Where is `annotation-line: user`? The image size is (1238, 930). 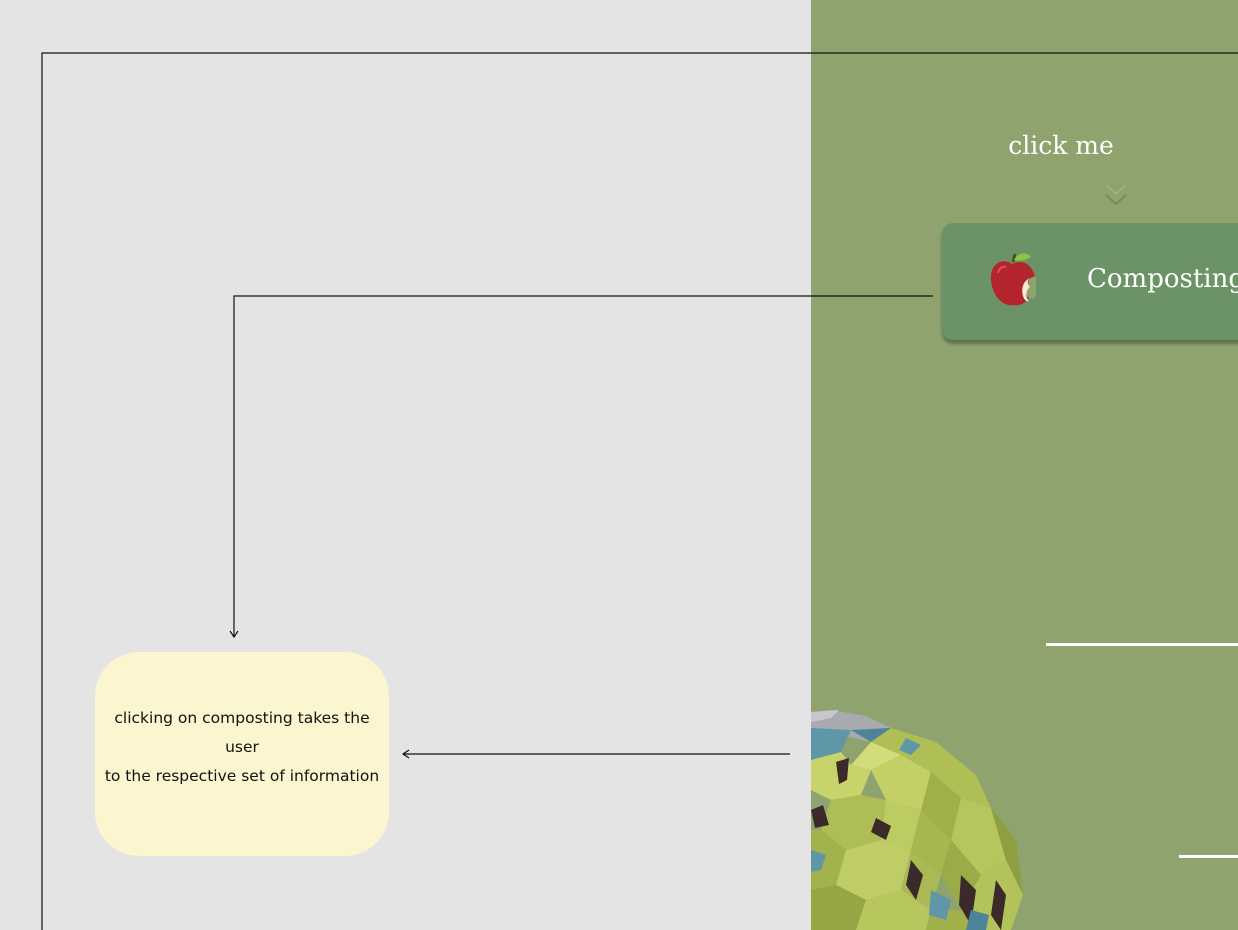 annotation-line: user is located at coordinates (242, 747).